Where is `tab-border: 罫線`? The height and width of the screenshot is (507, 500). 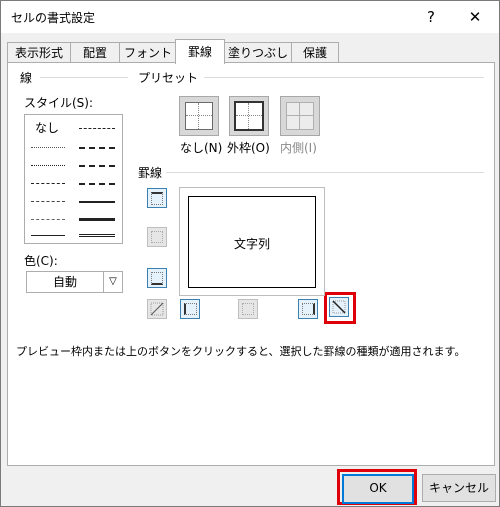
tab-border: 罫線 is located at coordinates (200, 51).